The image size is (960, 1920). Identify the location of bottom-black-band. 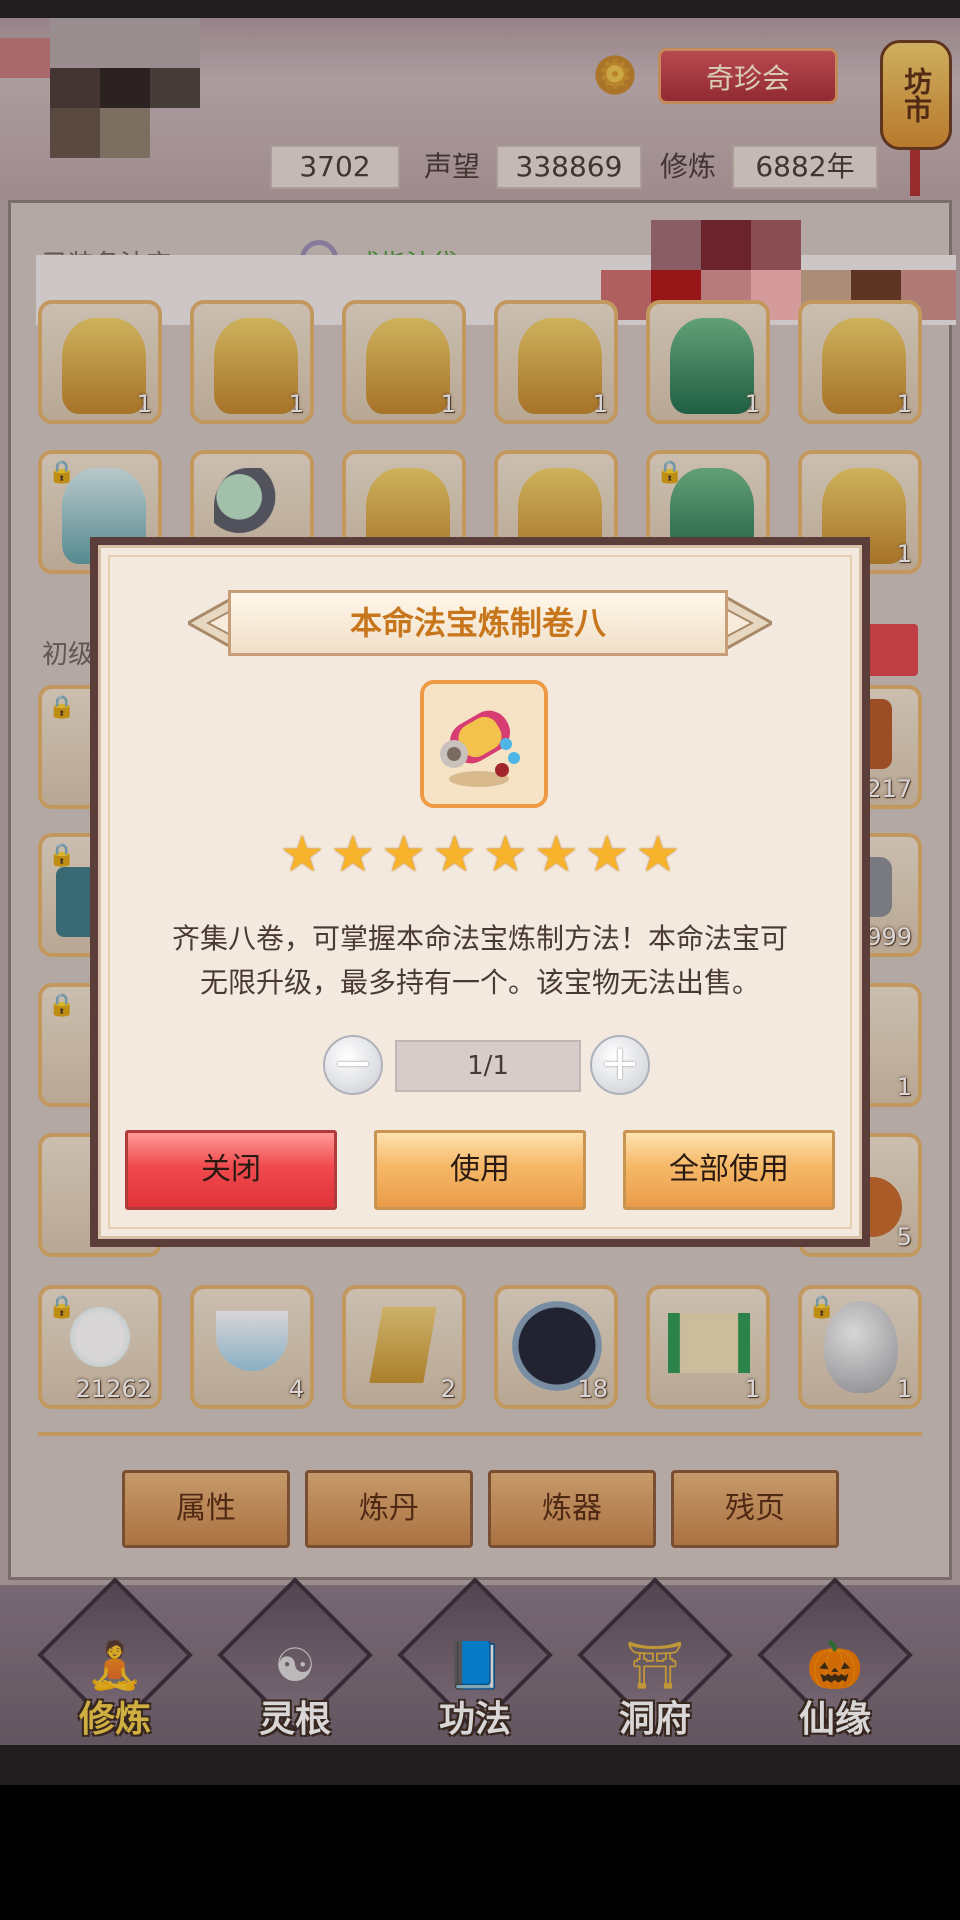
(480, 1765).